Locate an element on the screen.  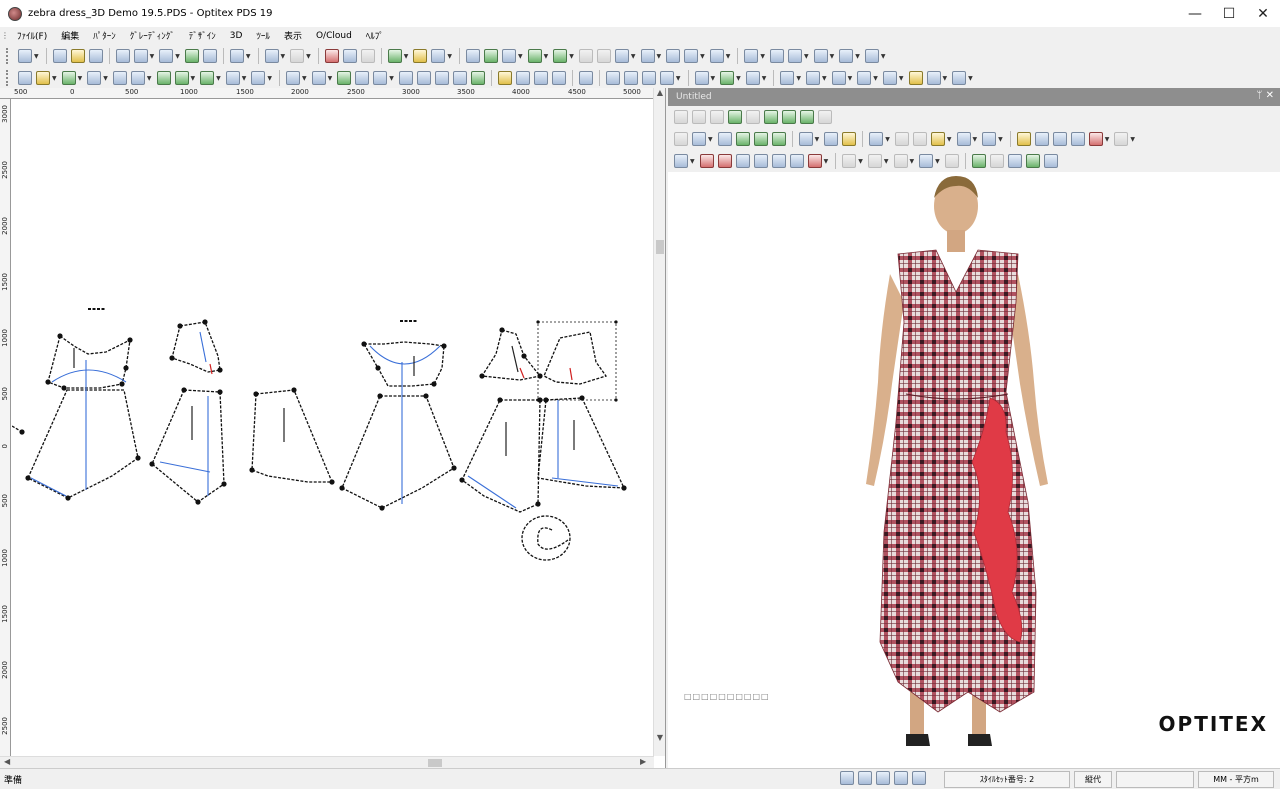
shirt-icon is located at coordinates (1121, 139).